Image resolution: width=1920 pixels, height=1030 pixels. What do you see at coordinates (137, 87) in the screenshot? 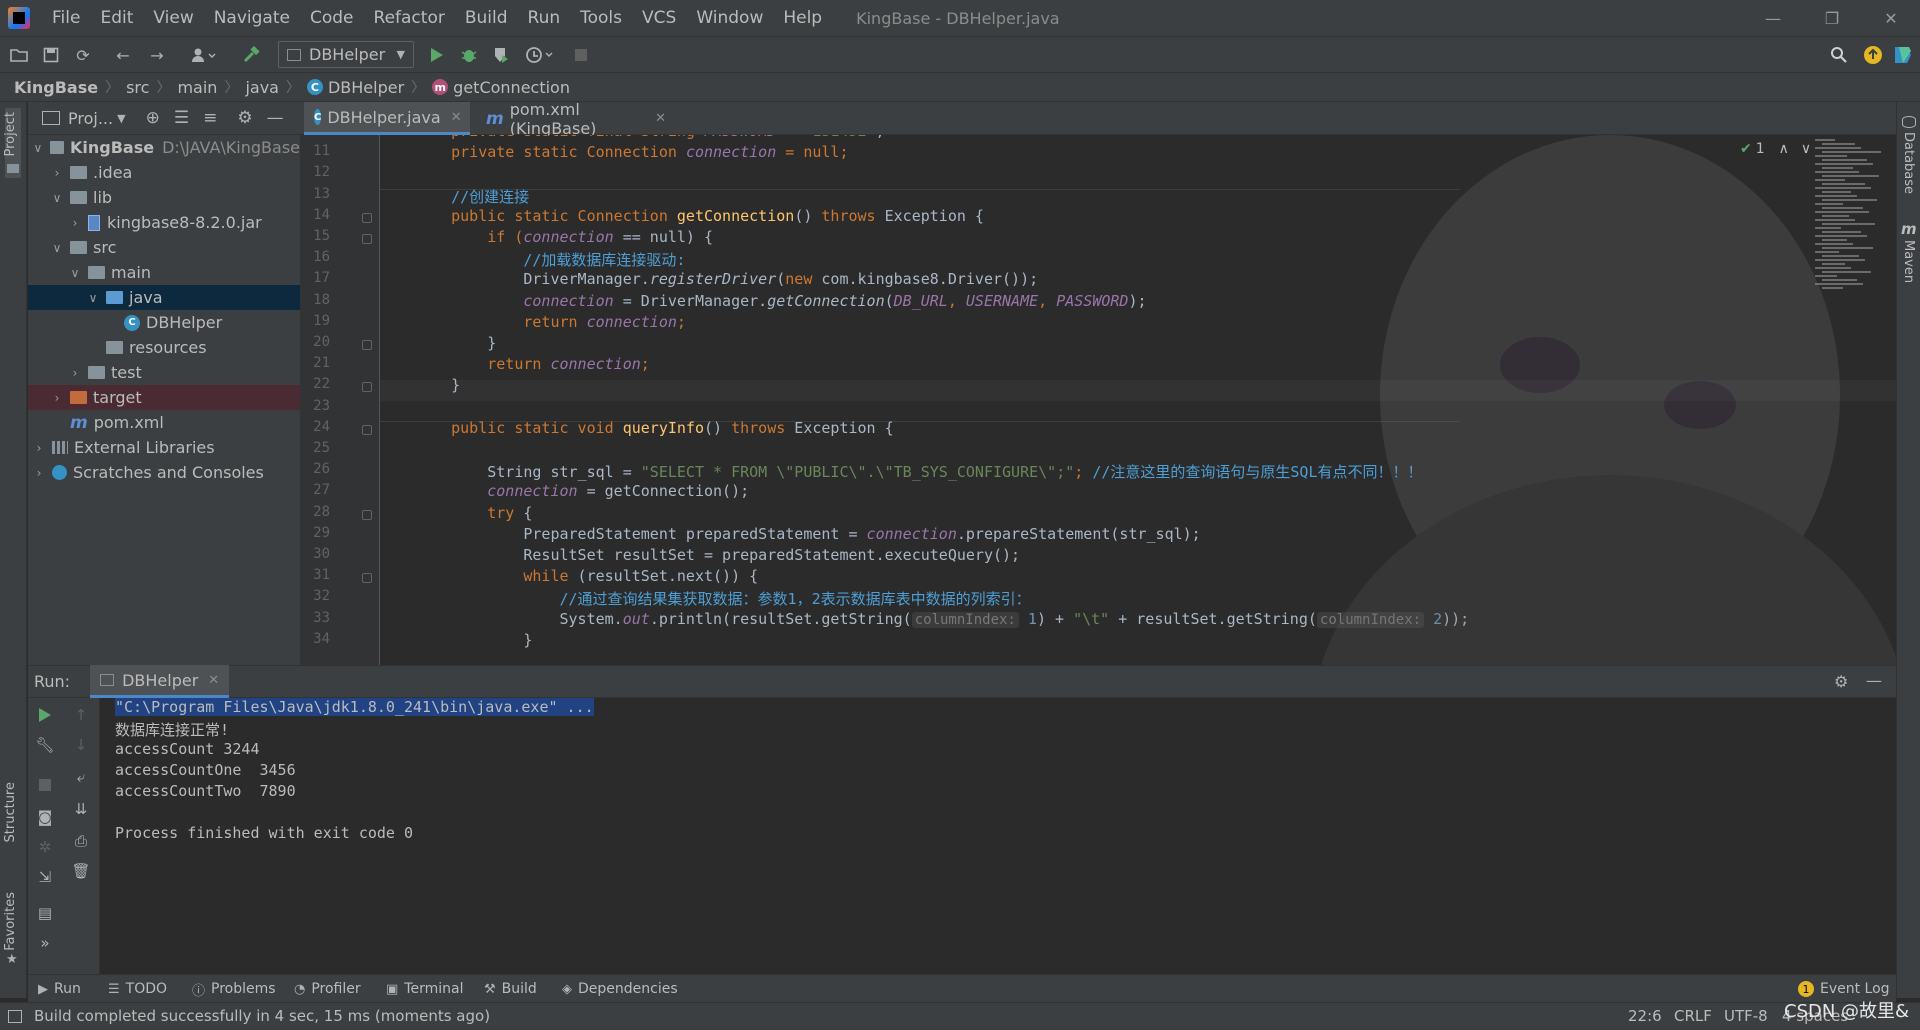
I see `breadcrumb-src: src` at bounding box center [137, 87].